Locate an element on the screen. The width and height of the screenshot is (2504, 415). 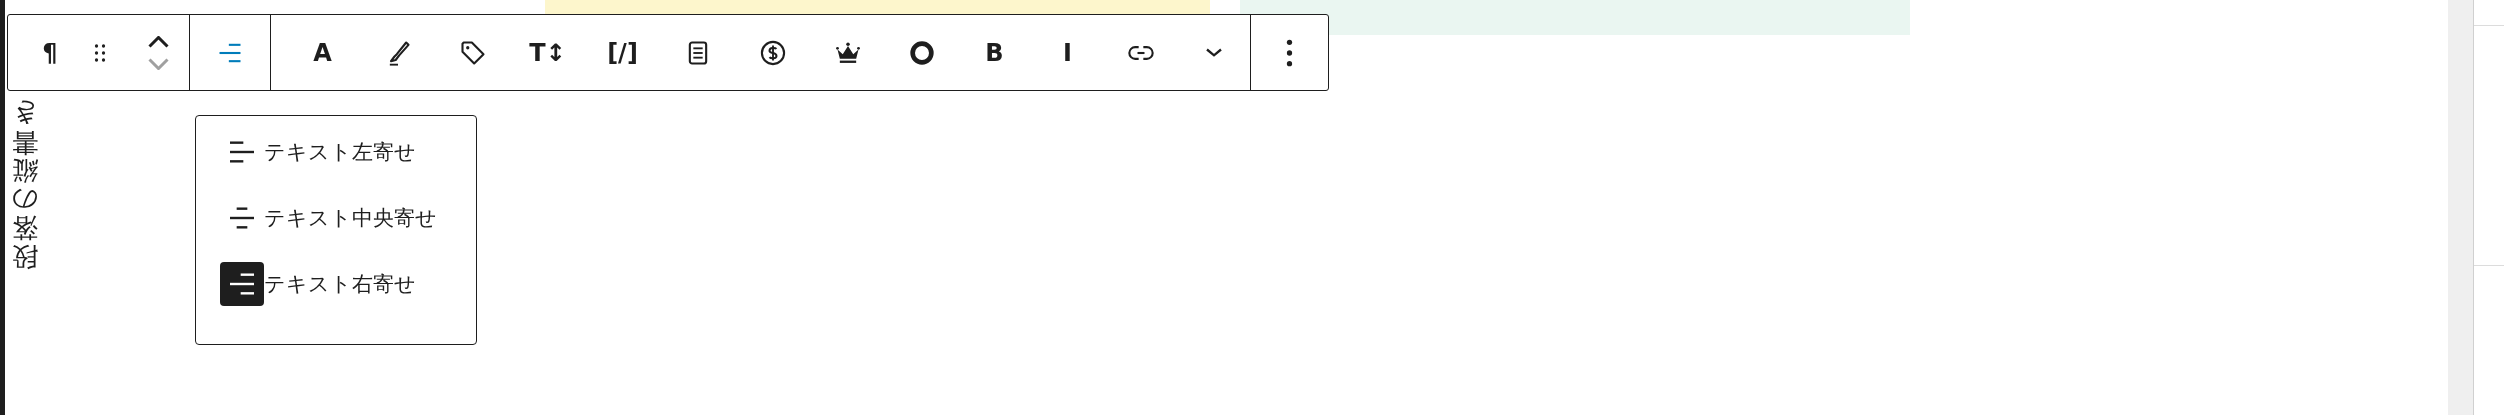
menu-item: テキスト中央寄せ is located at coordinates (348, 218).